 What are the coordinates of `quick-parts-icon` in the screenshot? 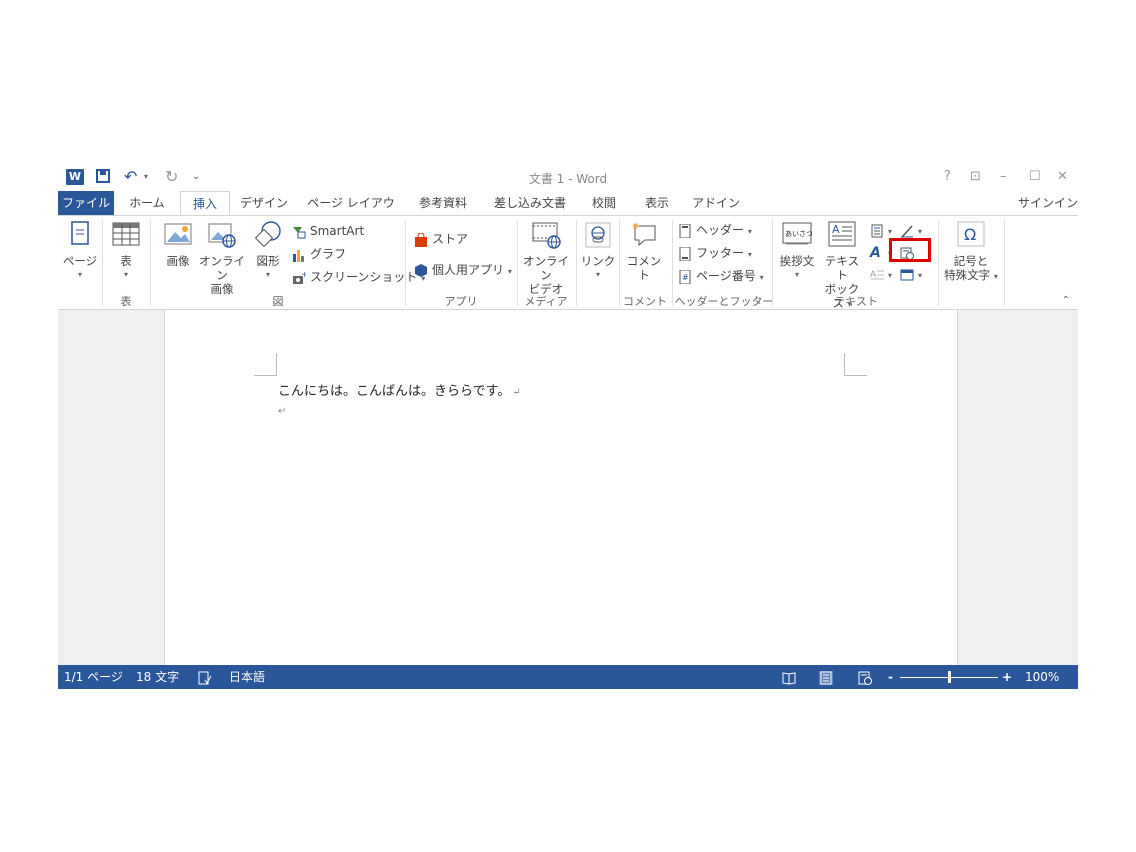 It's located at (877, 231).